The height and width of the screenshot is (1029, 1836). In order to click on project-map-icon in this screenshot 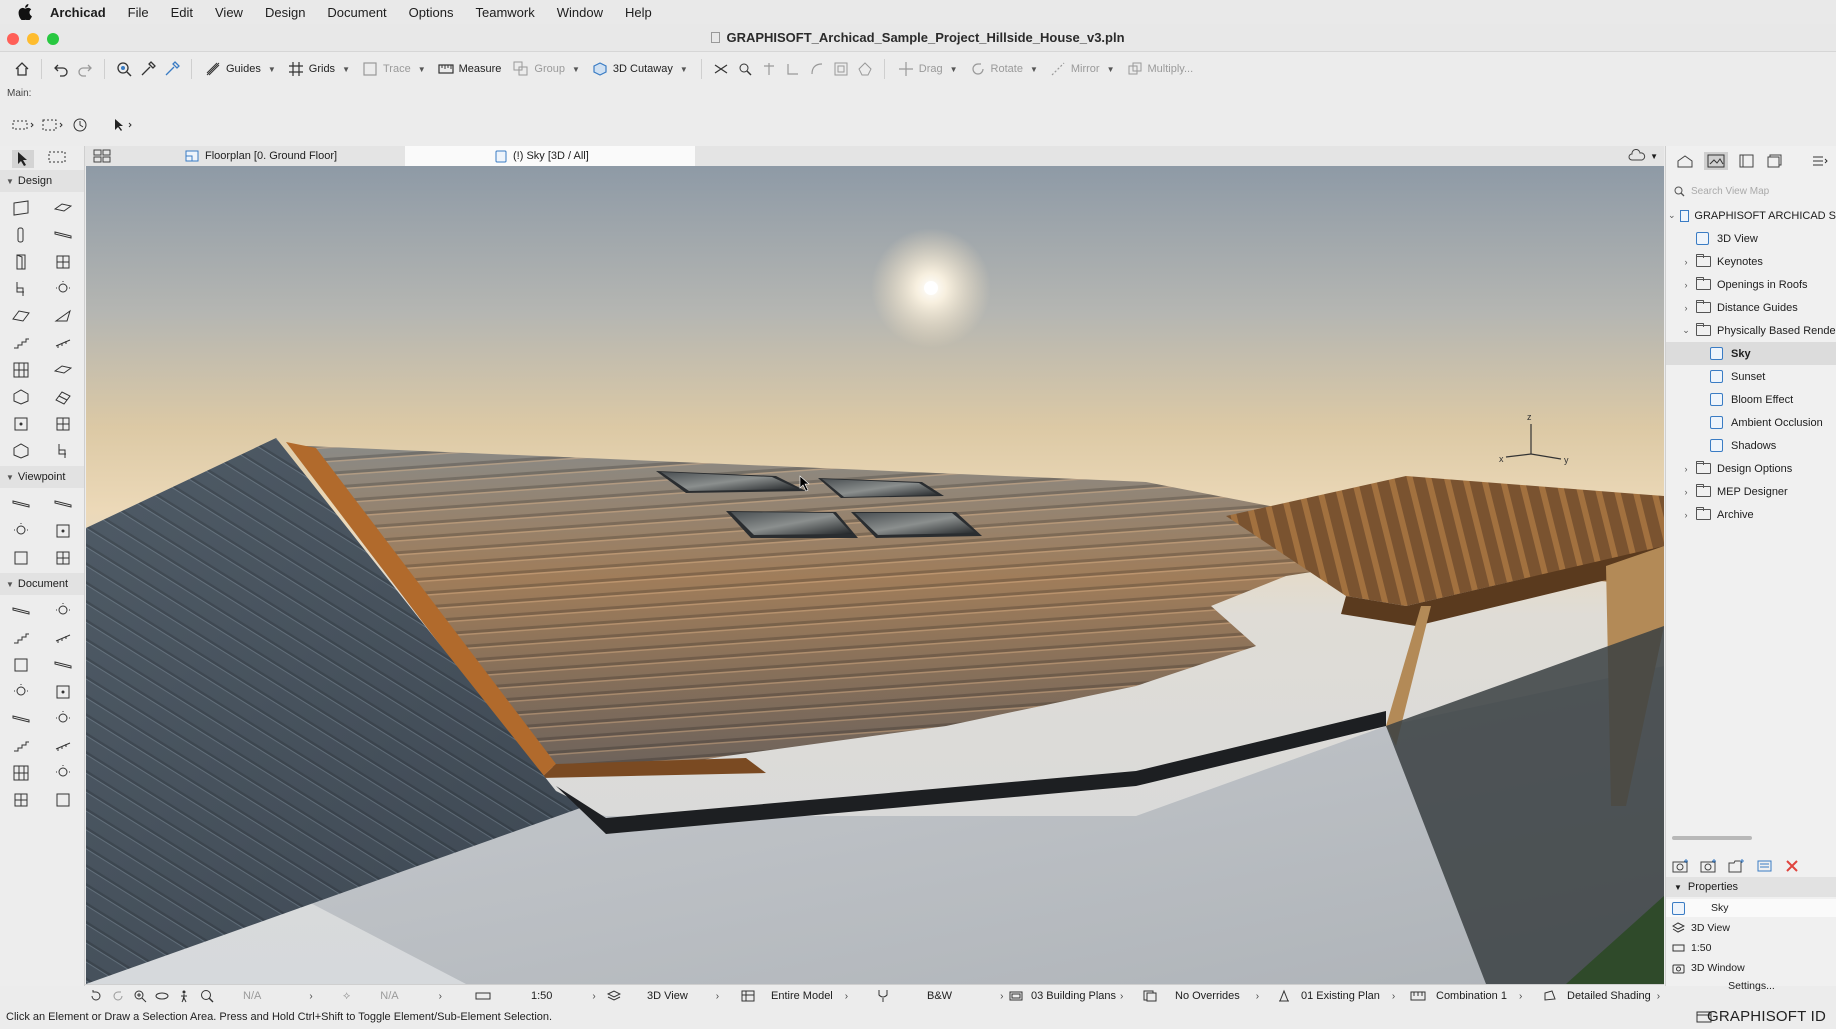, I will do `click(1685, 161)`.